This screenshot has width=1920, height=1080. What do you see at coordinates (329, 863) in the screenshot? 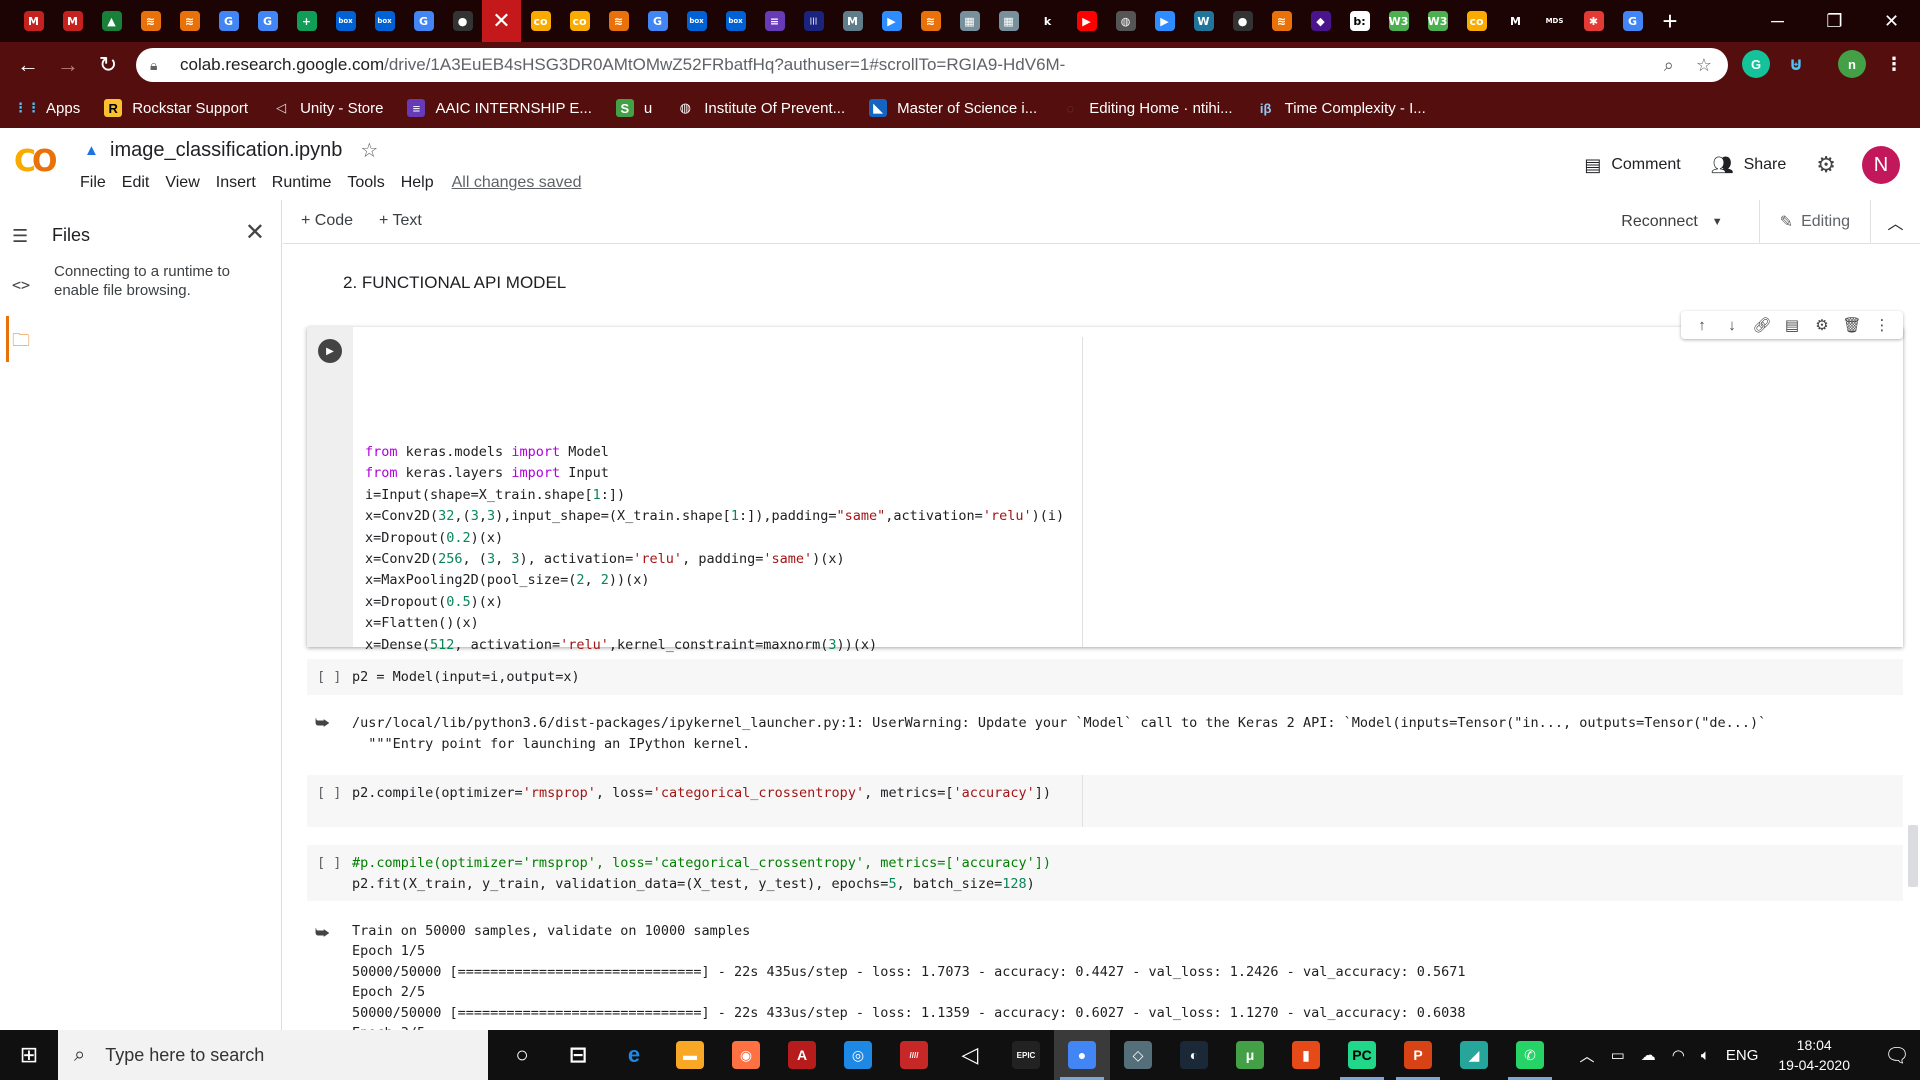
I see `cell4-run-bracket: [ ]` at bounding box center [329, 863].